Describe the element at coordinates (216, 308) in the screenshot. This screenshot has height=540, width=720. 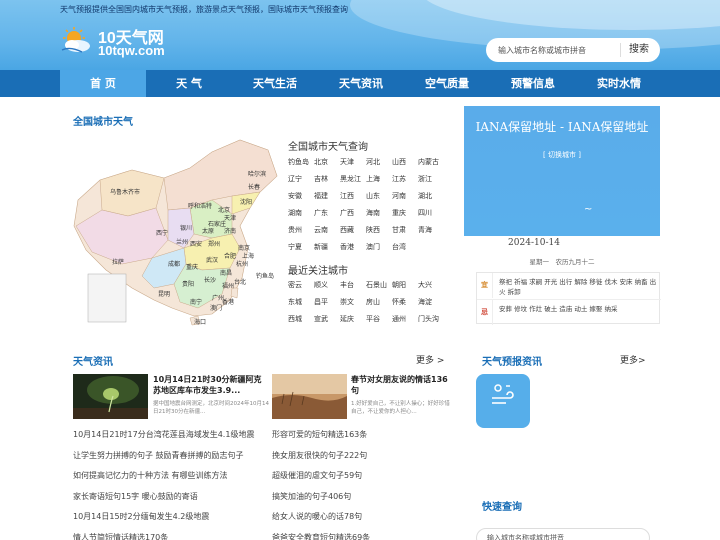
I see `map-label-macau: 澳门` at that location.